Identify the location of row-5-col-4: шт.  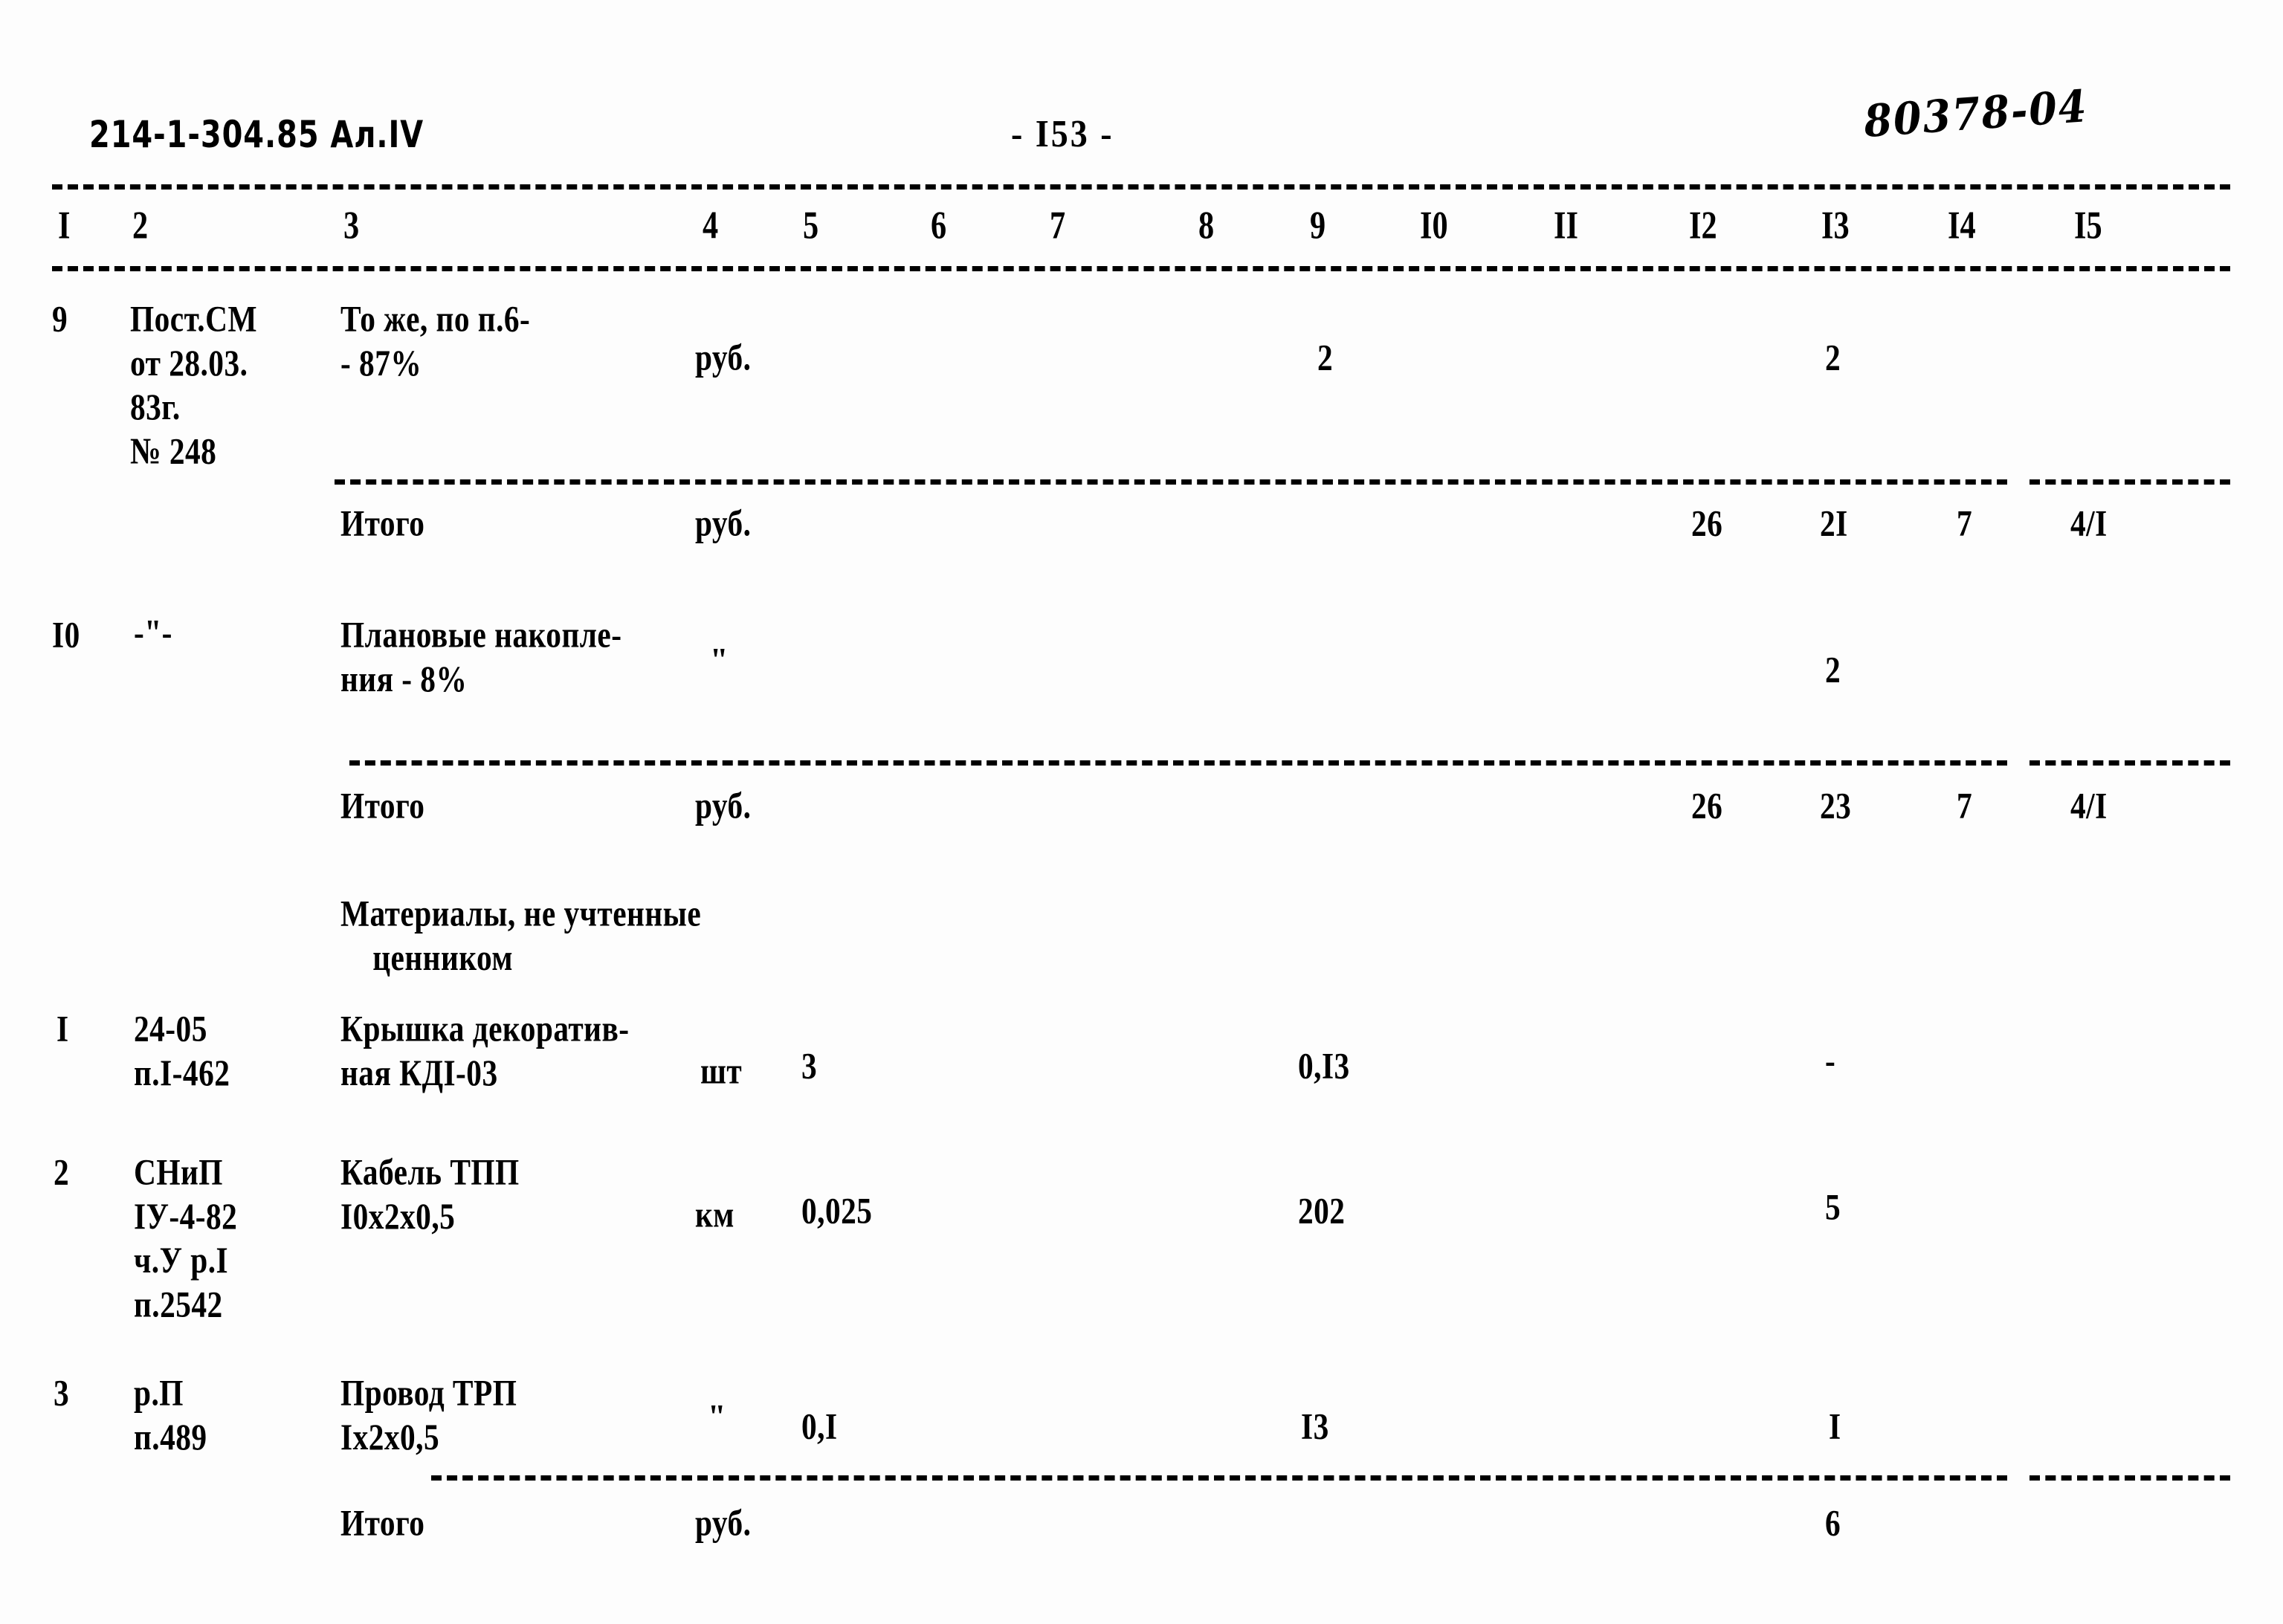
(721, 1071).